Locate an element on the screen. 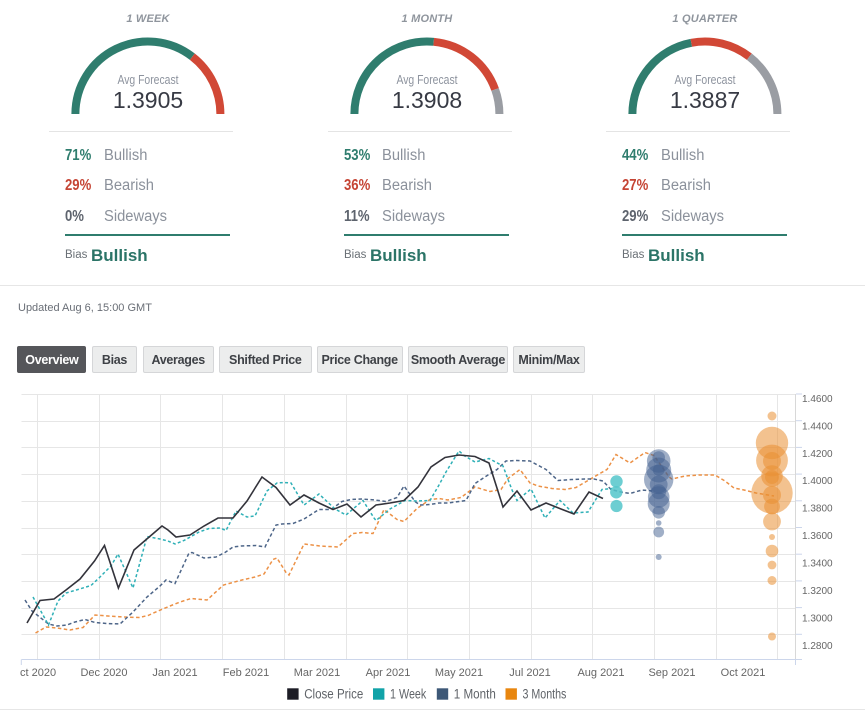  svg-text: 1.3400 is located at coordinates (817, 564).